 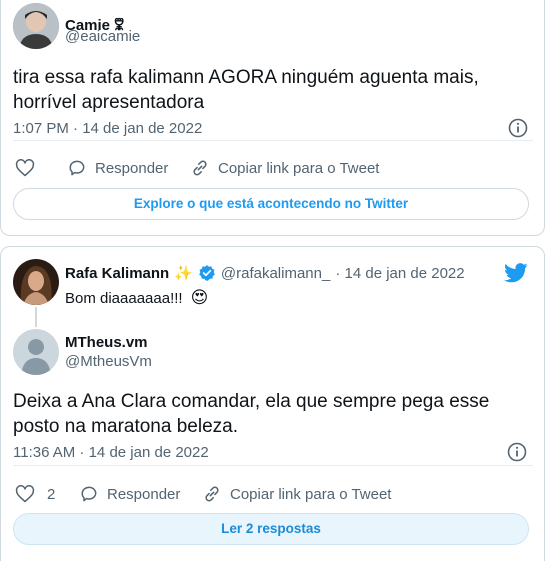 What do you see at coordinates (271, 529) in the screenshot?
I see `read-replies-button: Ler 2 respostas` at bounding box center [271, 529].